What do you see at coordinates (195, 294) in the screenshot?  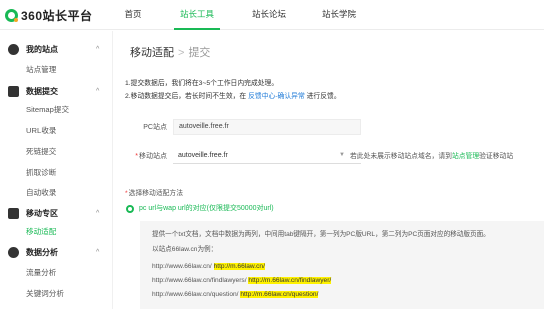 I see `example-pc-url: http://www.66law.cn/question/` at bounding box center [195, 294].